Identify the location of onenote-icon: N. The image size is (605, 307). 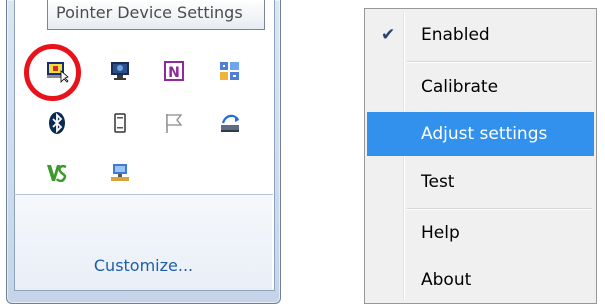
(174, 71).